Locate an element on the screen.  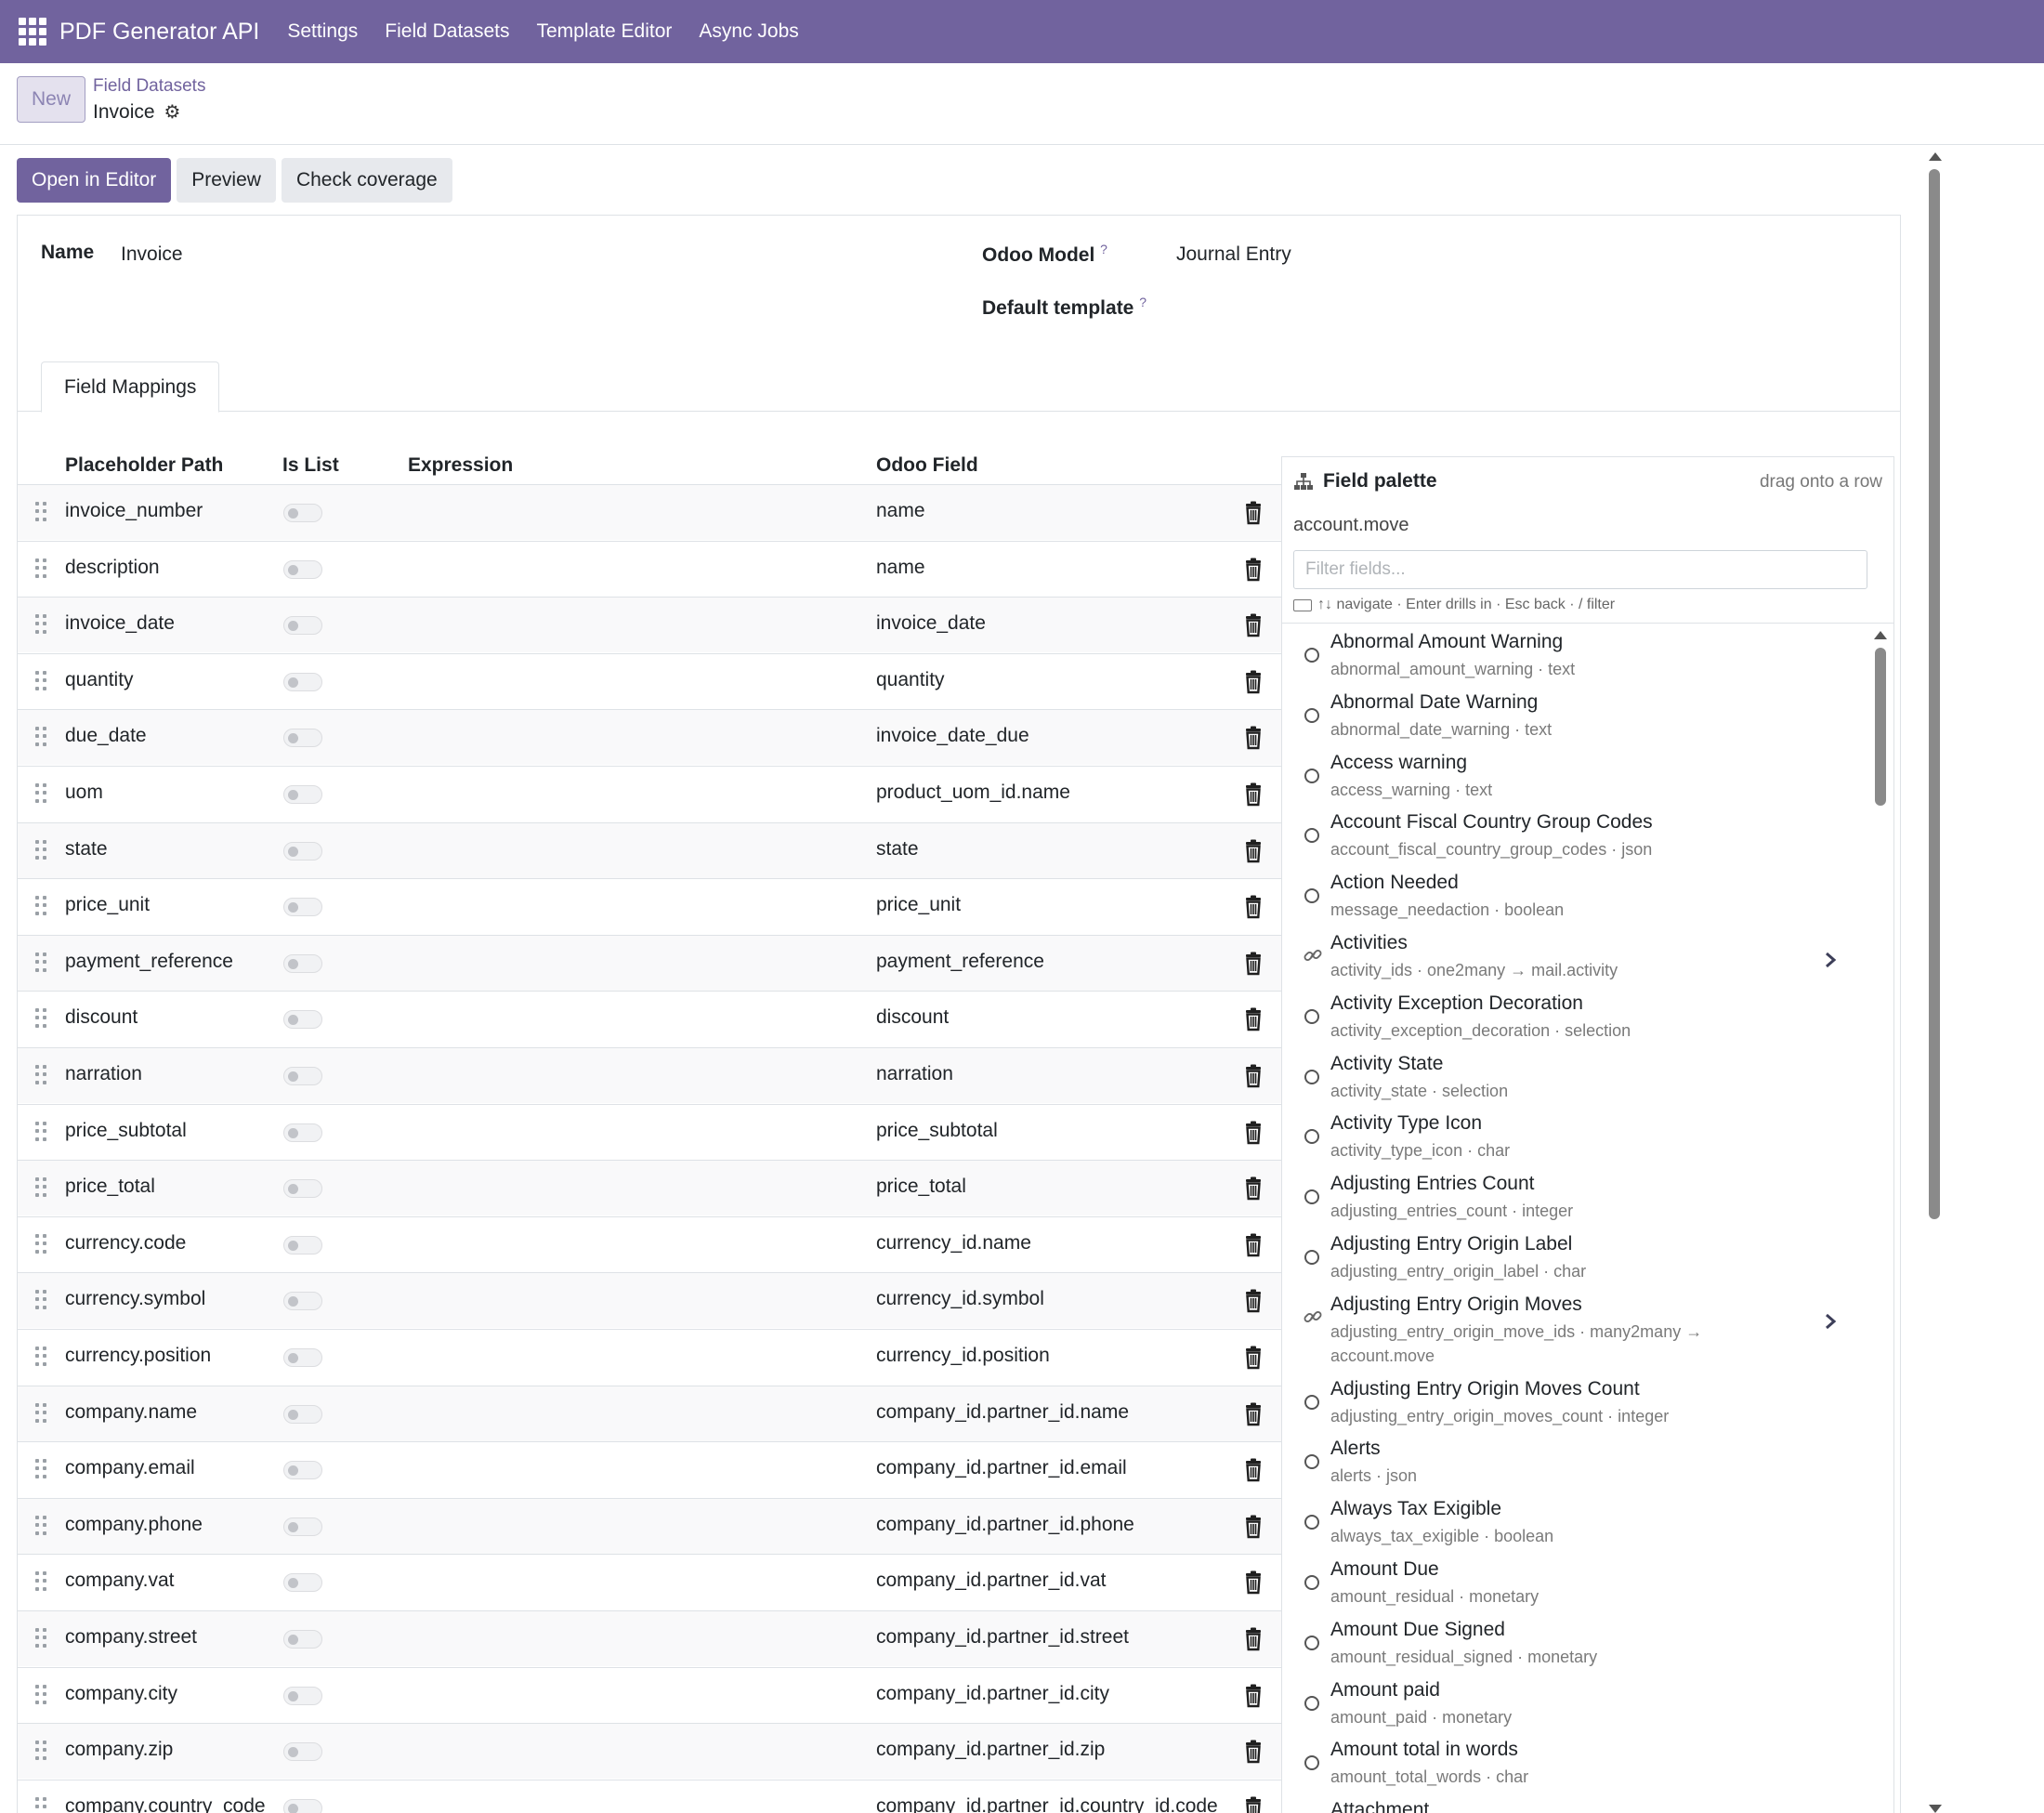
table-row: currency.position currency_id.position is located at coordinates (649, 1357).